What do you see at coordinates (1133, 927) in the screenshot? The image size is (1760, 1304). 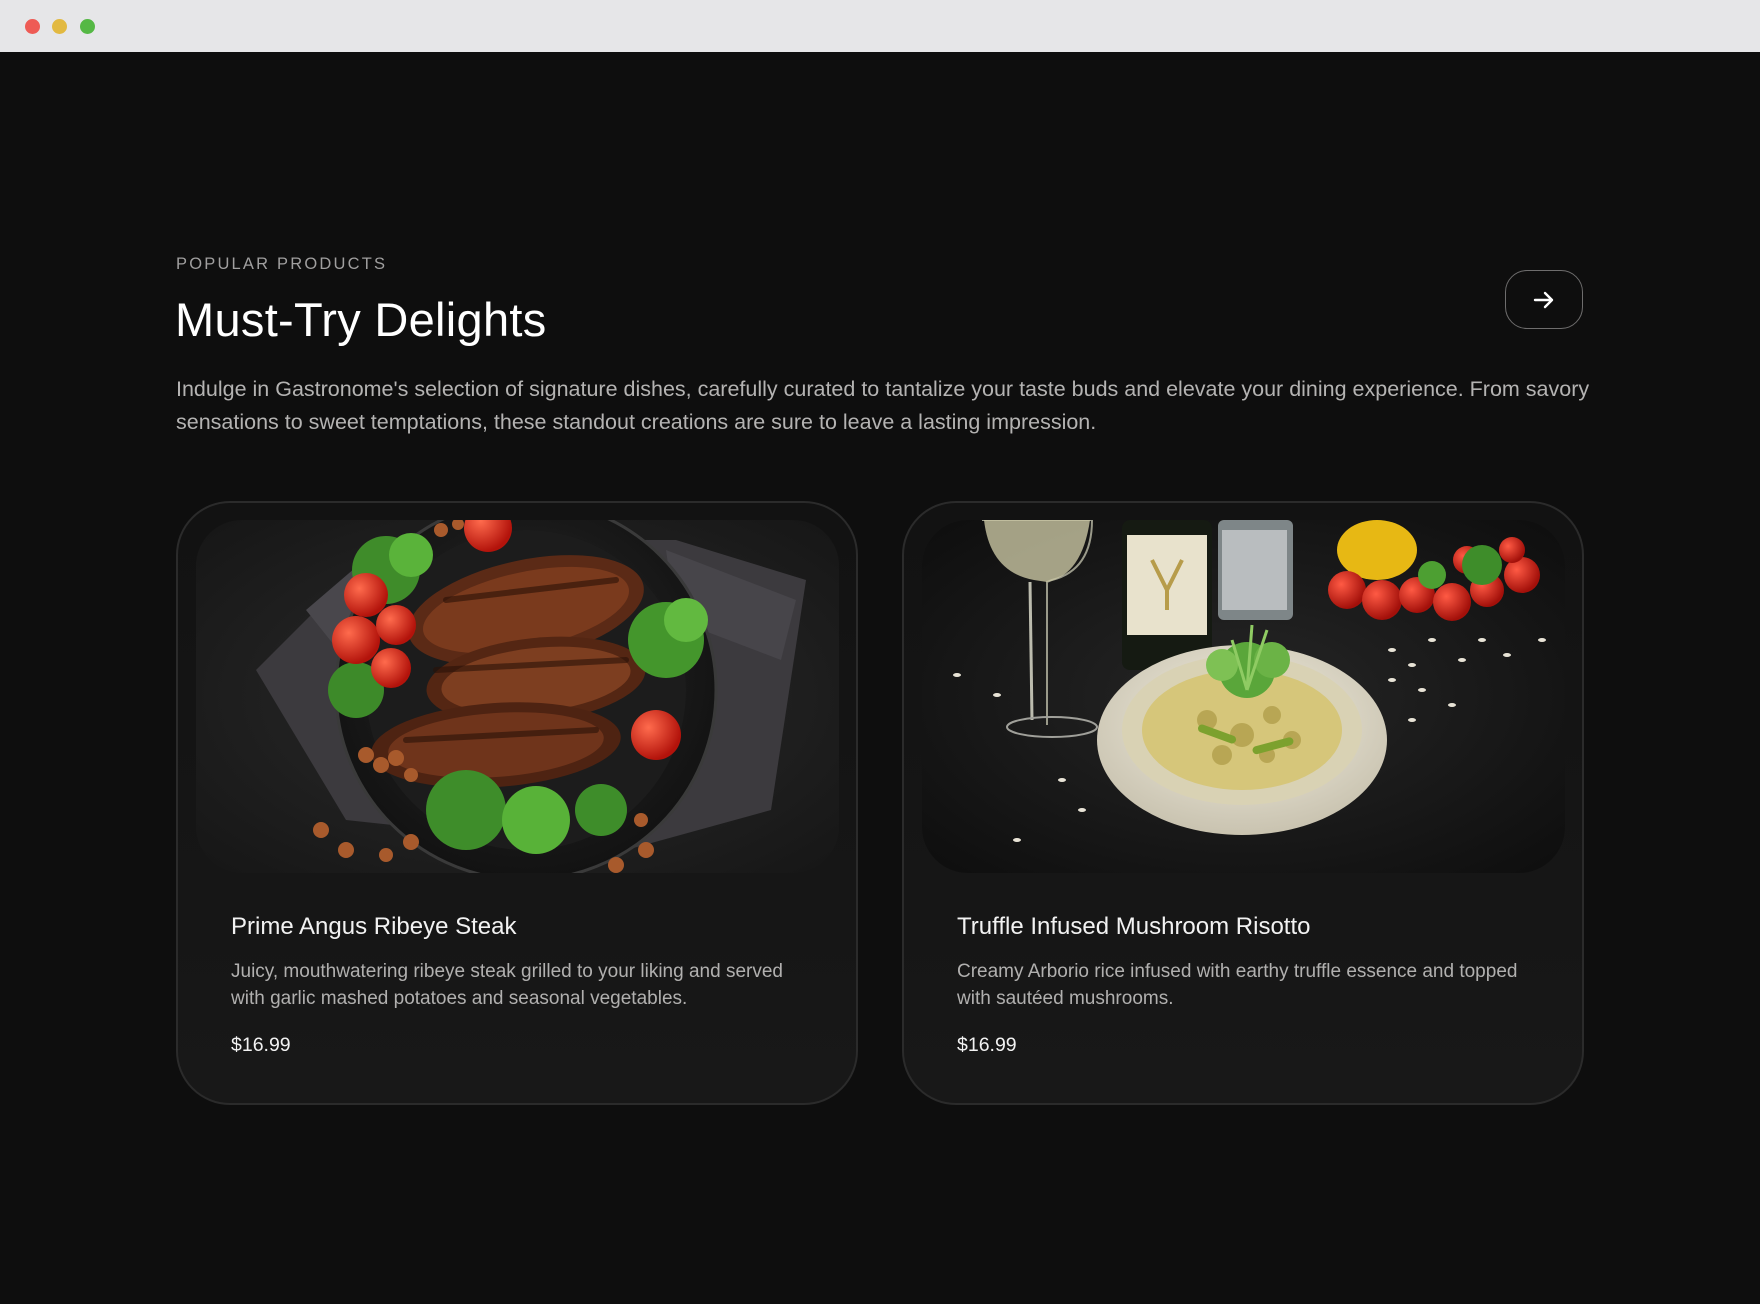 I see `product-name: Truffle Infused Mushroom Risotto` at bounding box center [1133, 927].